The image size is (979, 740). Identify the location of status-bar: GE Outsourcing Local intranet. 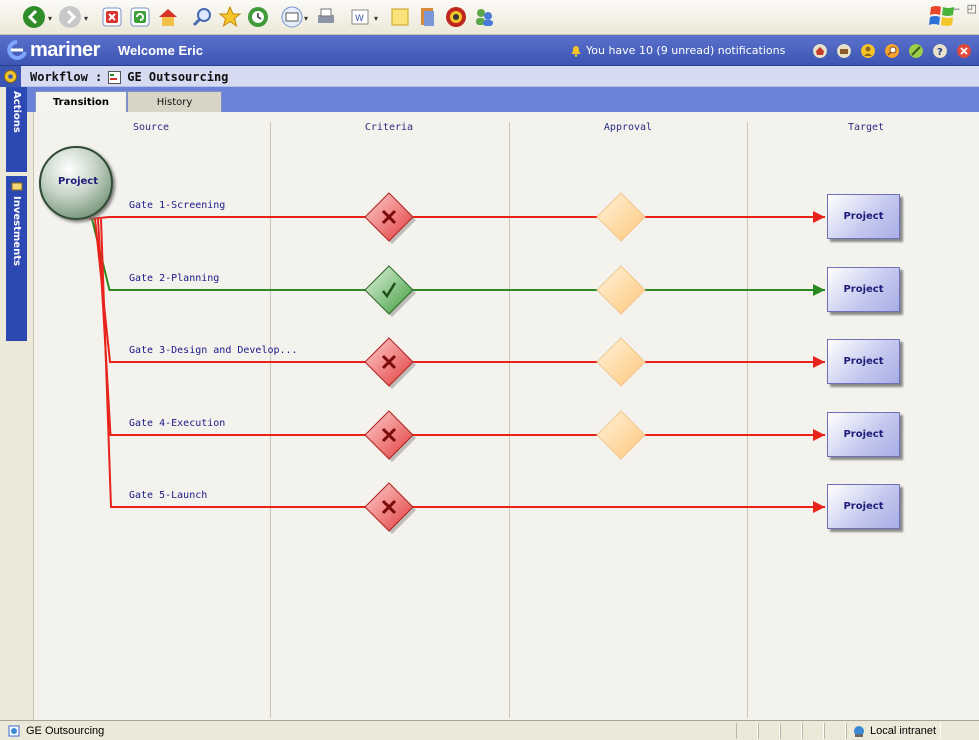
(489, 730).